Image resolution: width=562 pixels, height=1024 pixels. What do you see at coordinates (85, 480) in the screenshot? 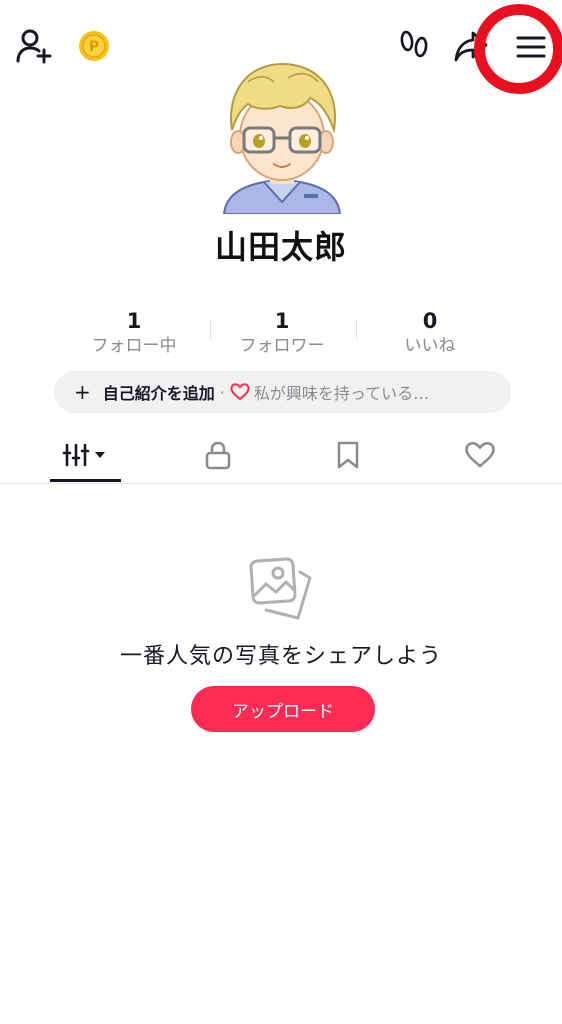
I see `active-tab-indicator` at bounding box center [85, 480].